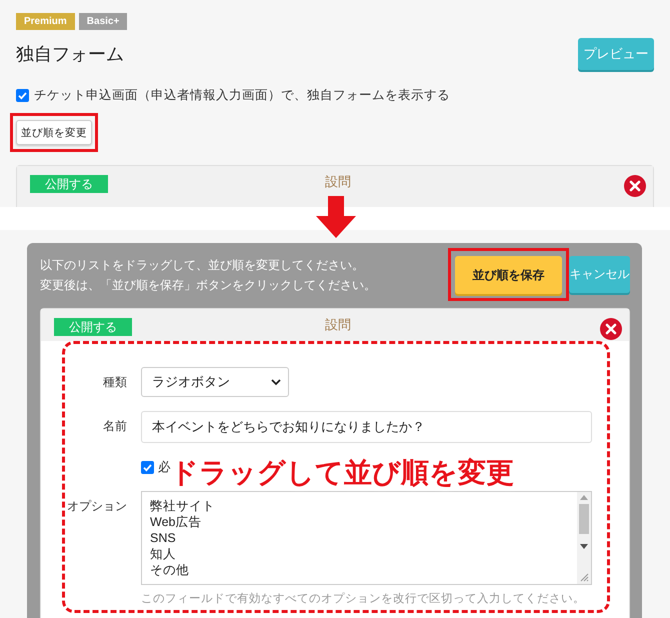 The image size is (670, 618). I want to click on page-title: 独自フォーム, so click(70, 54).